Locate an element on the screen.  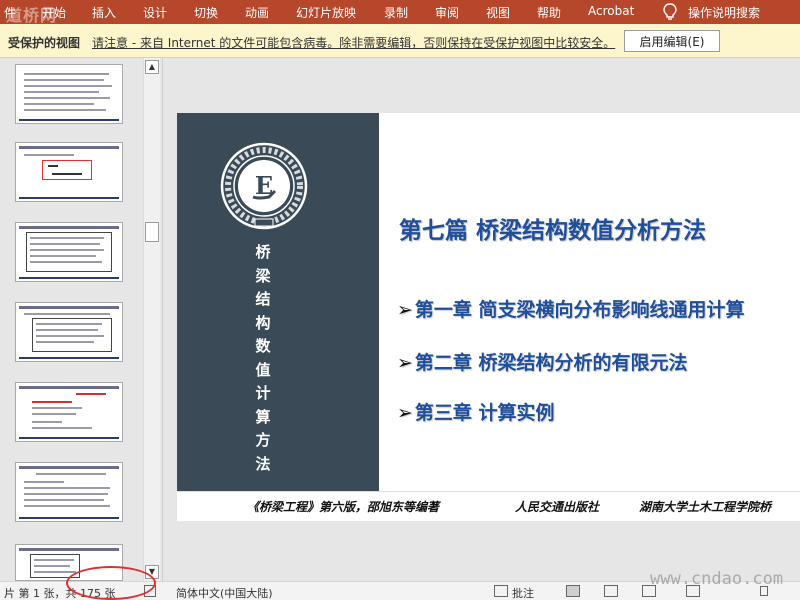
lightbulb-icon is located at coordinates (670, 12).